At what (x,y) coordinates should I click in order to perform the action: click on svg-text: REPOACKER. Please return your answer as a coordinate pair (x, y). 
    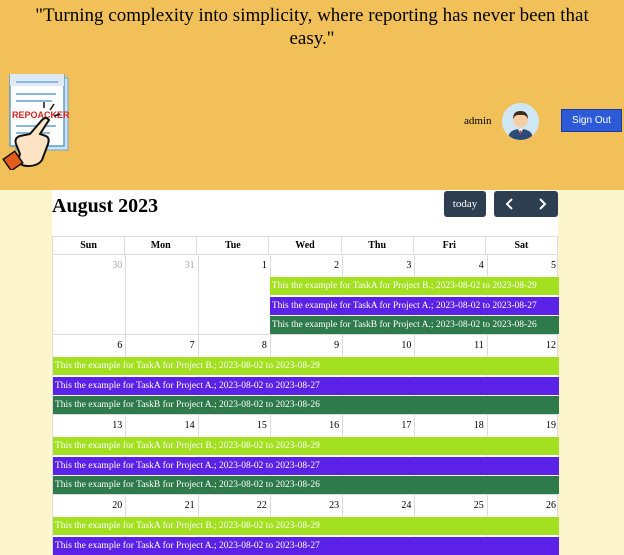
    Looking at the image, I should click on (41, 115).